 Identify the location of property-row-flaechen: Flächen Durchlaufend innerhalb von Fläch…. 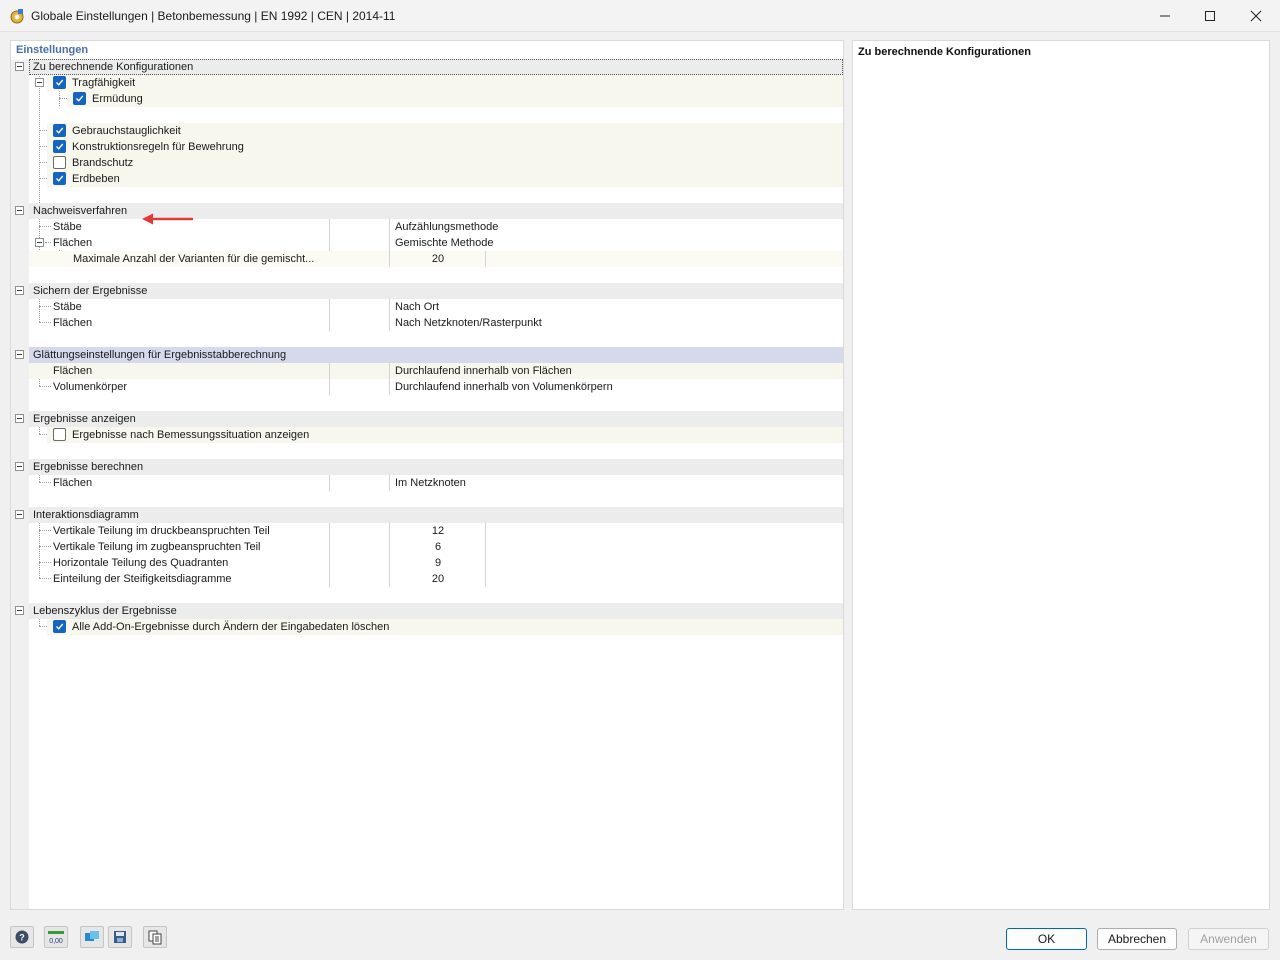
(436, 371).